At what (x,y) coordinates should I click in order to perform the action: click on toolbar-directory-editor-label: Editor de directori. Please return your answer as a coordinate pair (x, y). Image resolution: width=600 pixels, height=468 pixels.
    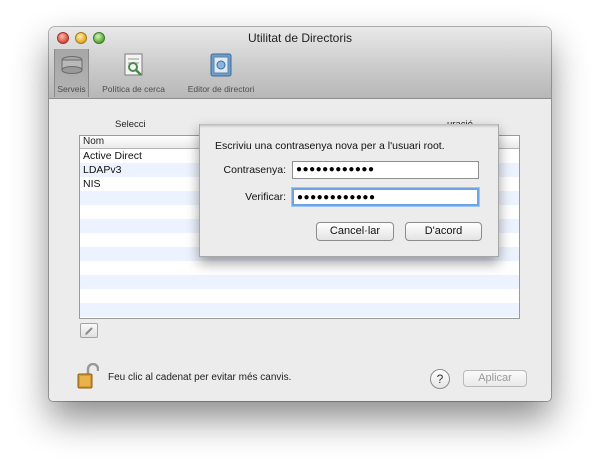
    Looking at the image, I should click on (221, 89).